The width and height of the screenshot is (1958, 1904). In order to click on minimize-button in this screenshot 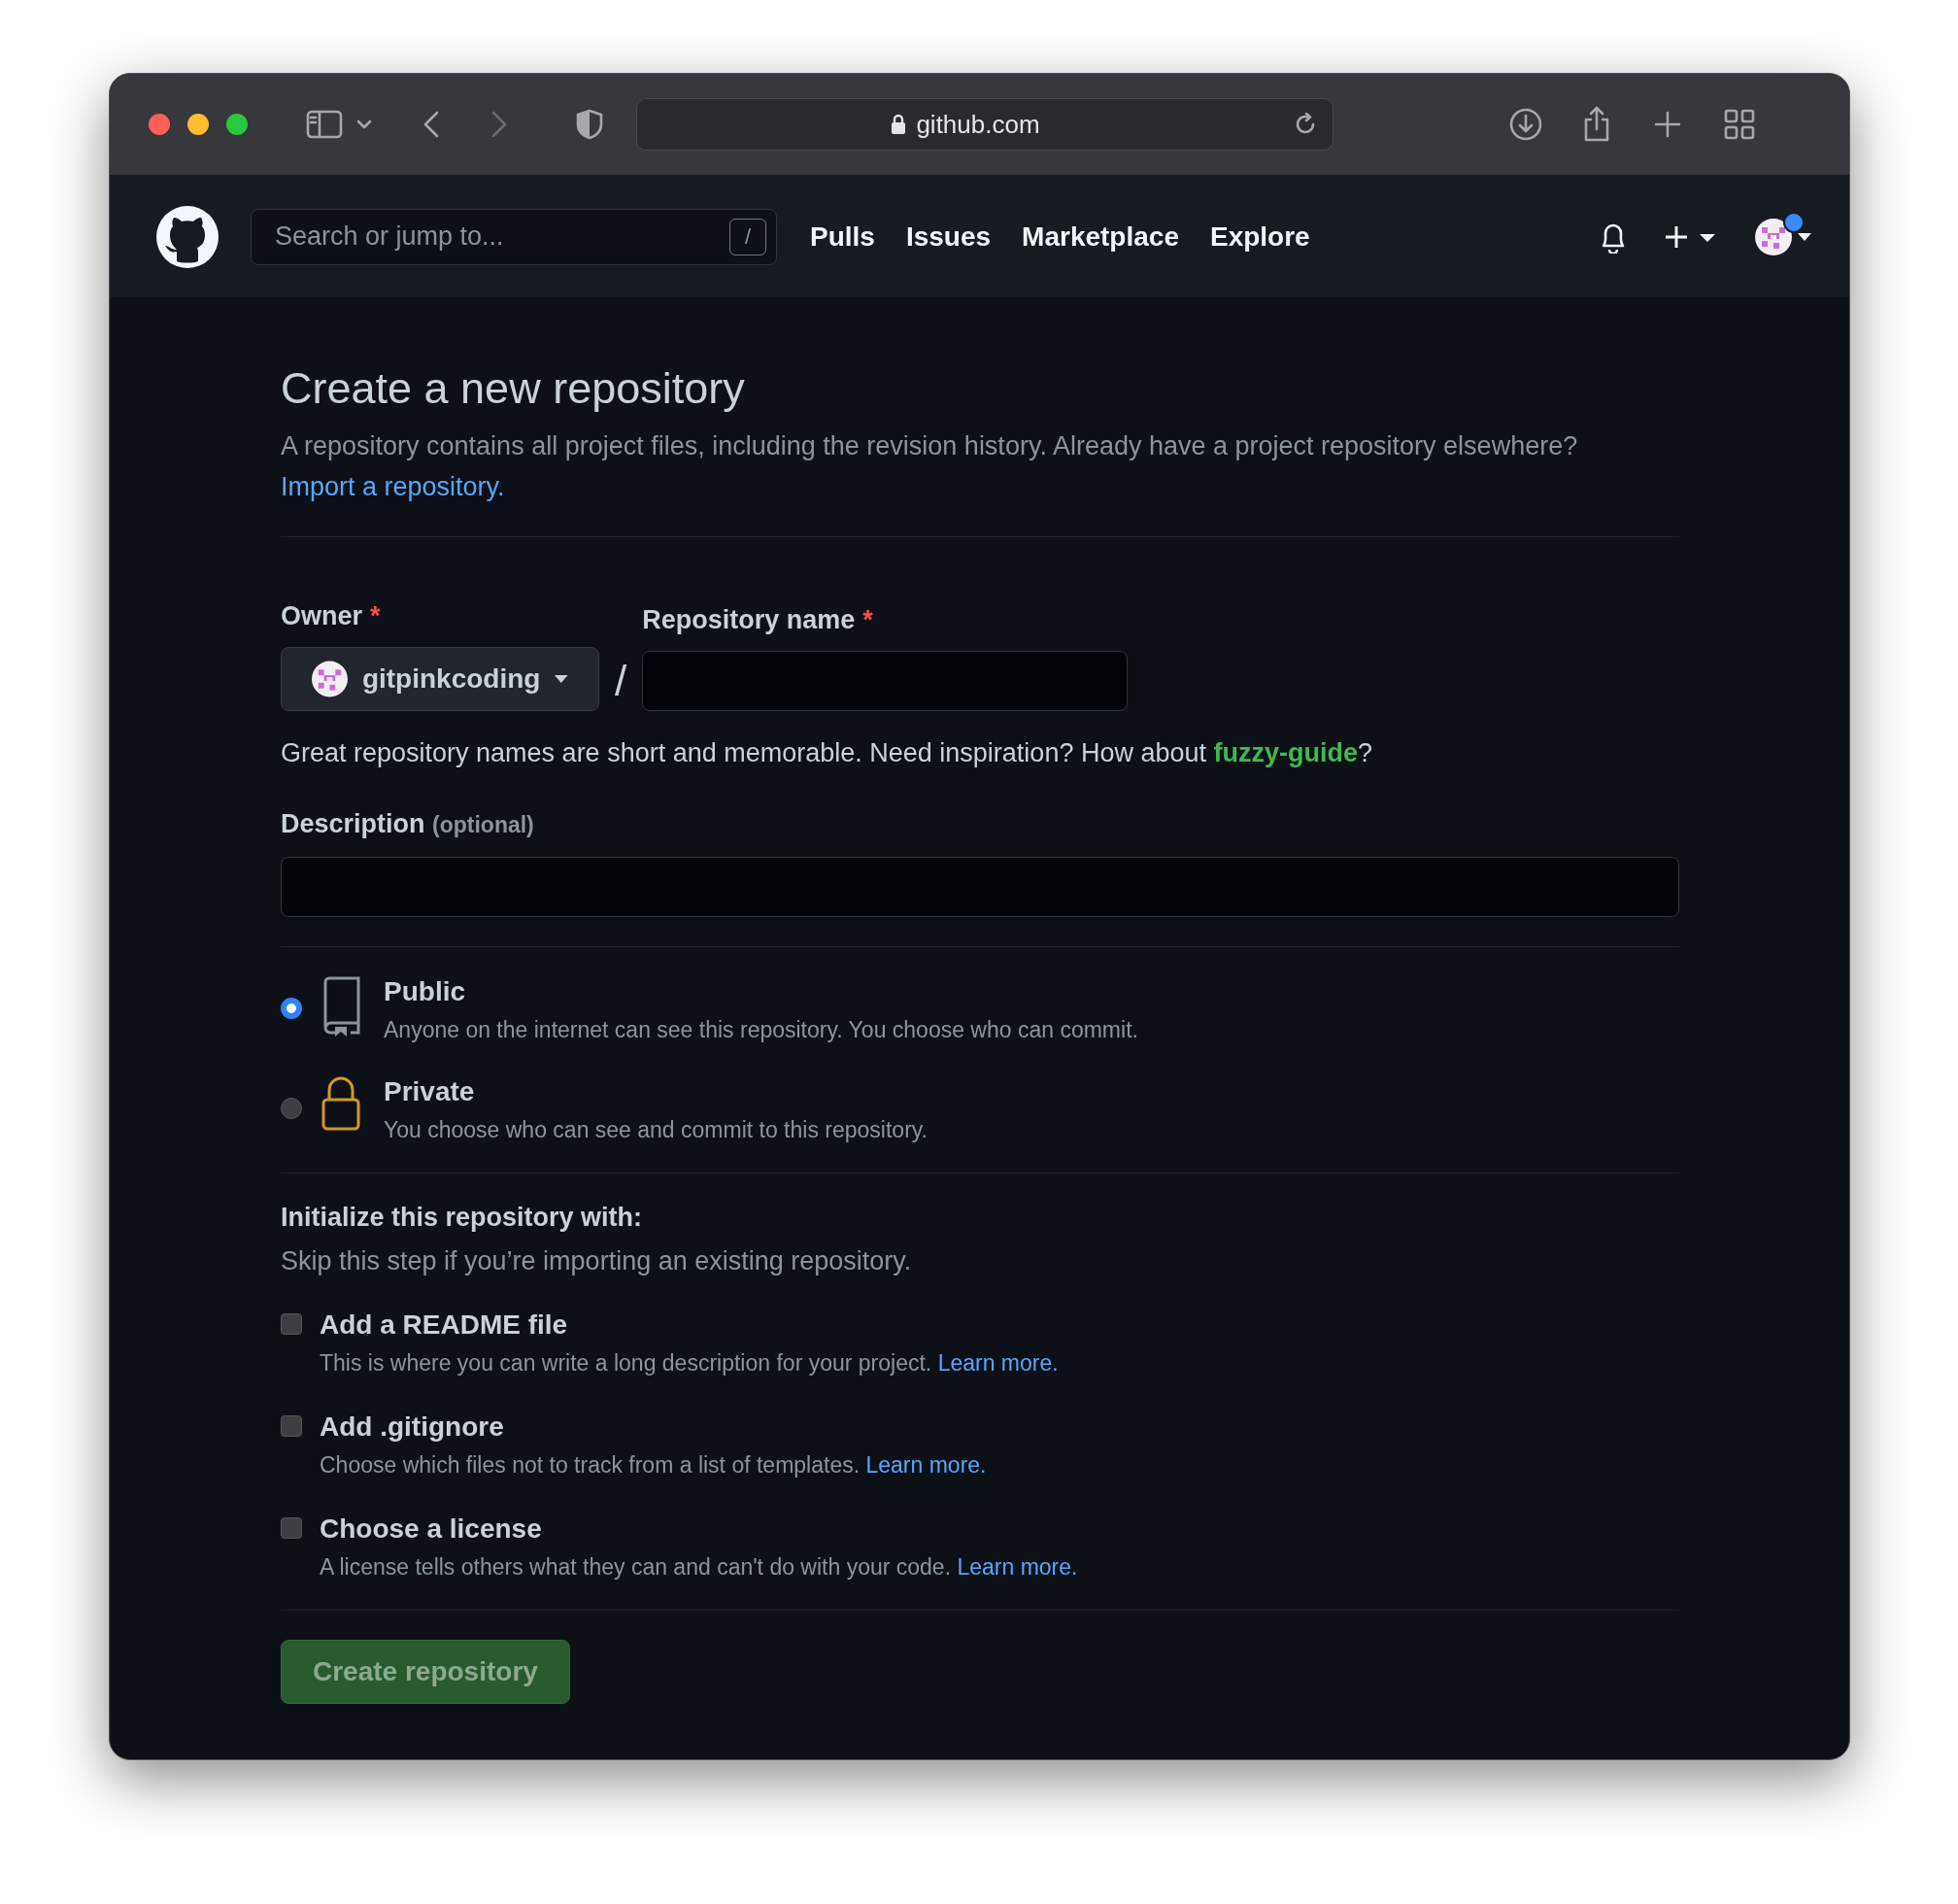, I will do `click(198, 124)`.